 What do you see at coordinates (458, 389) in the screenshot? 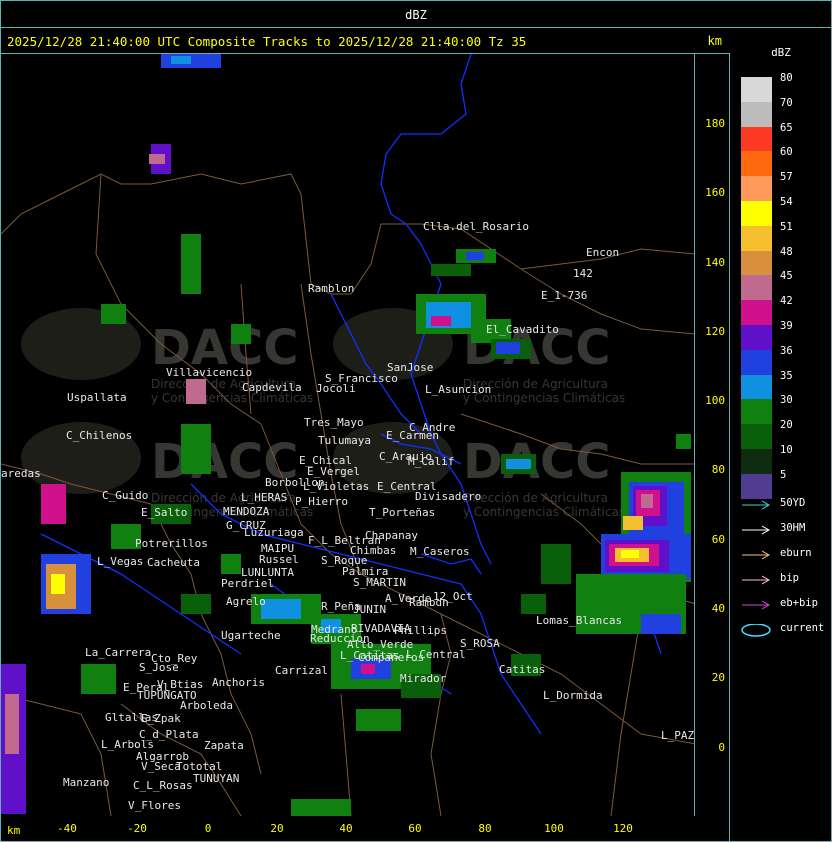
I see `place-label: L_Asuncion` at bounding box center [458, 389].